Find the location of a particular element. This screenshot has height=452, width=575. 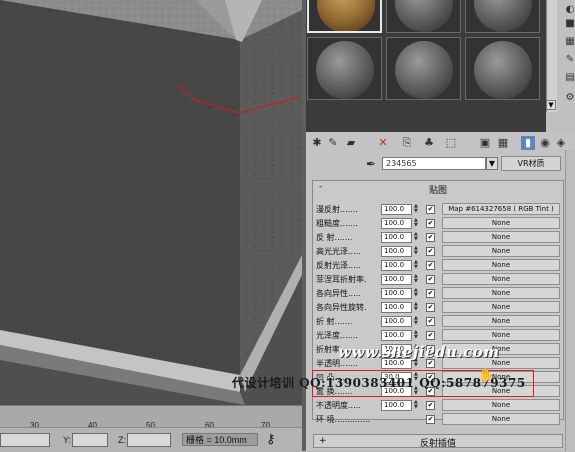

backlight-icon: ■ is located at coordinates (569, 24).